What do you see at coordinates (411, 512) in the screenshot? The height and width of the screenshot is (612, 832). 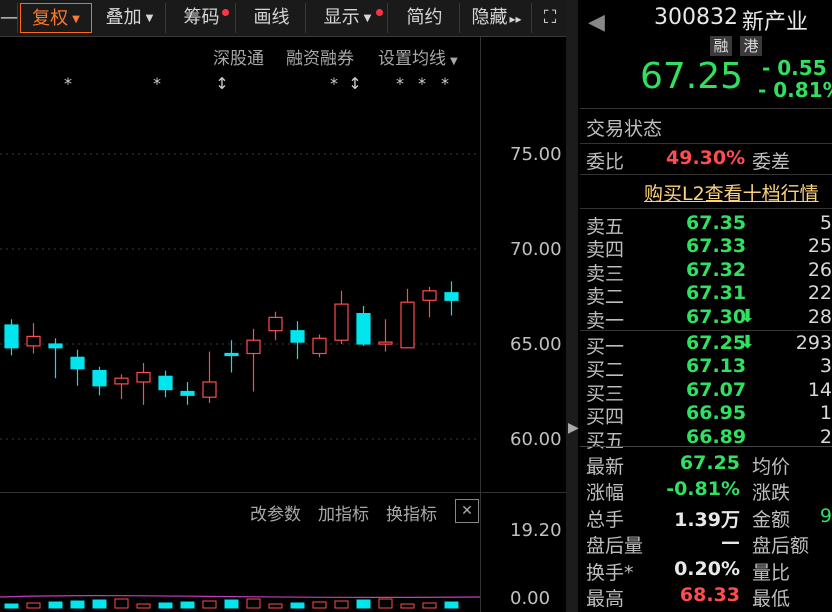 I see `switch-indicator-link: 换指标` at bounding box center [411, 512].